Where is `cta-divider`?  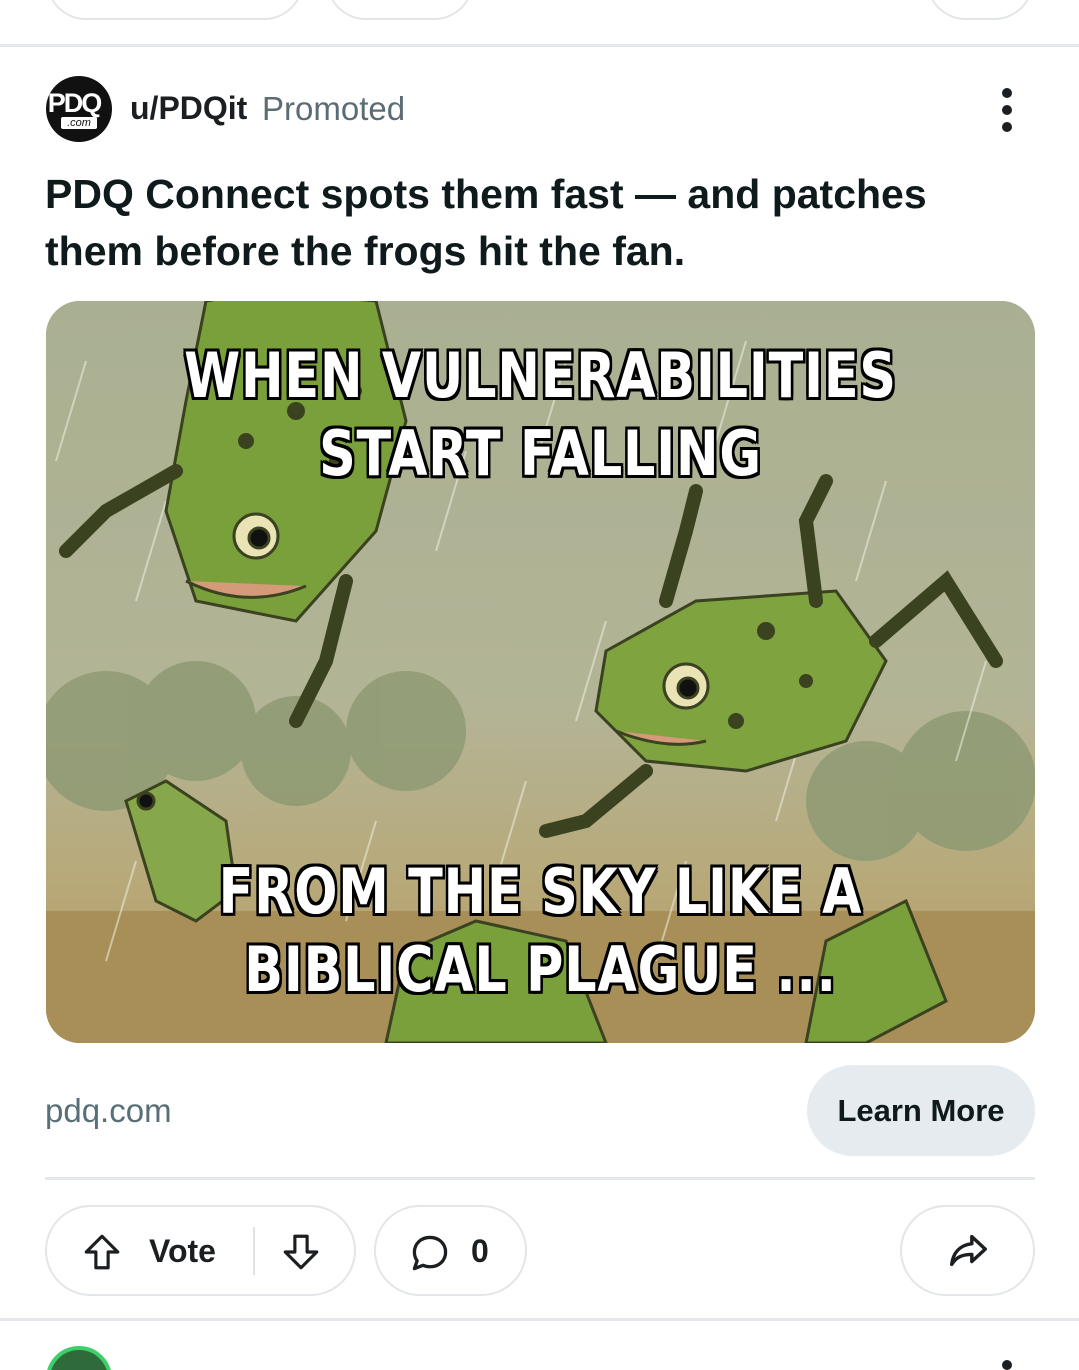
cta-divider is located at coordinates (540, 1178).